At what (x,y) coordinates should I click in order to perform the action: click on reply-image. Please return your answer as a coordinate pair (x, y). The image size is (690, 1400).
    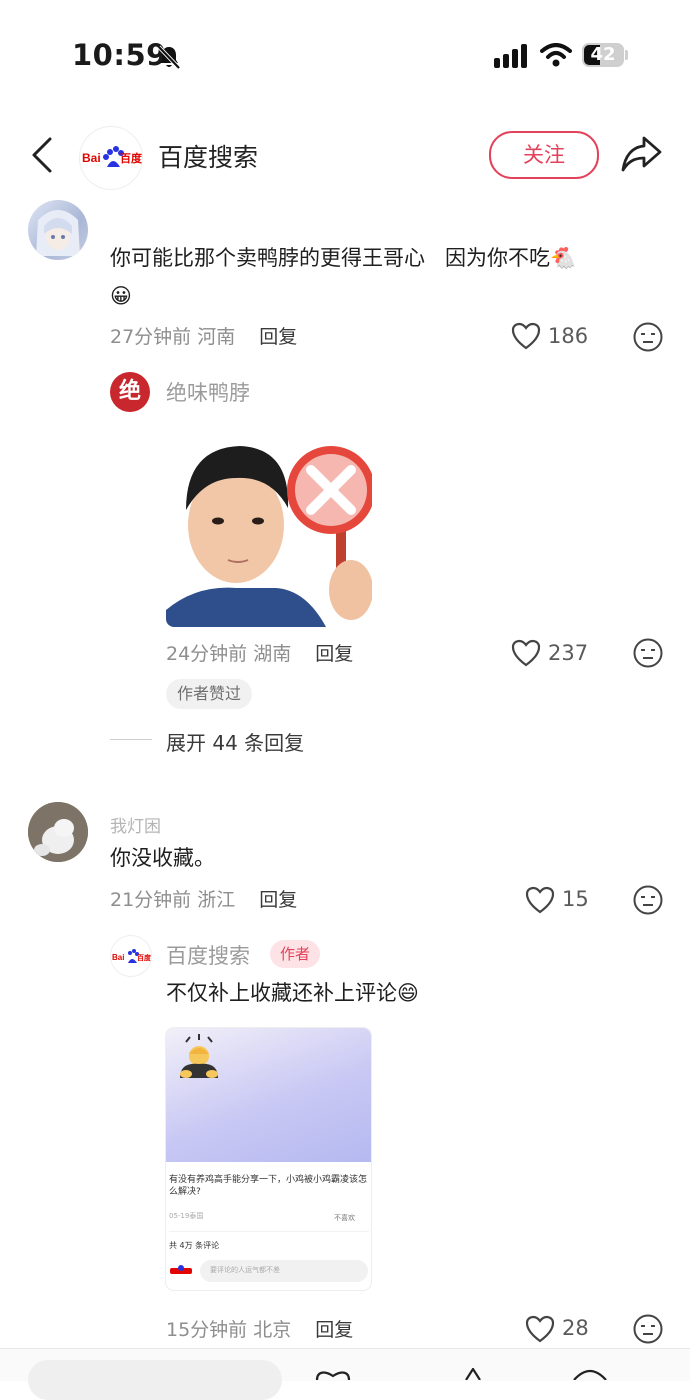
    Looking at the image, I should click on (269, 523).